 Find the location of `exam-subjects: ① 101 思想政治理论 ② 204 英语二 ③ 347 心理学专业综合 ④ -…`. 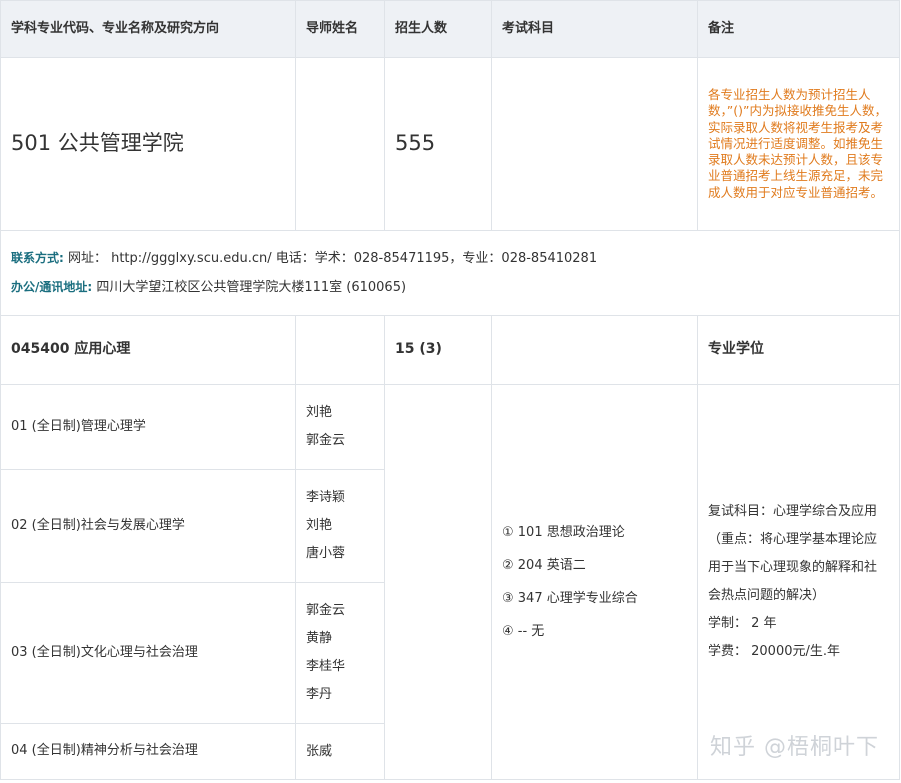

exam-subjects: ① 101 思想政治理论 ② 204 英语二 ③ 347 心理学专业综合 ④ -… is located at coordinates (594, 582).